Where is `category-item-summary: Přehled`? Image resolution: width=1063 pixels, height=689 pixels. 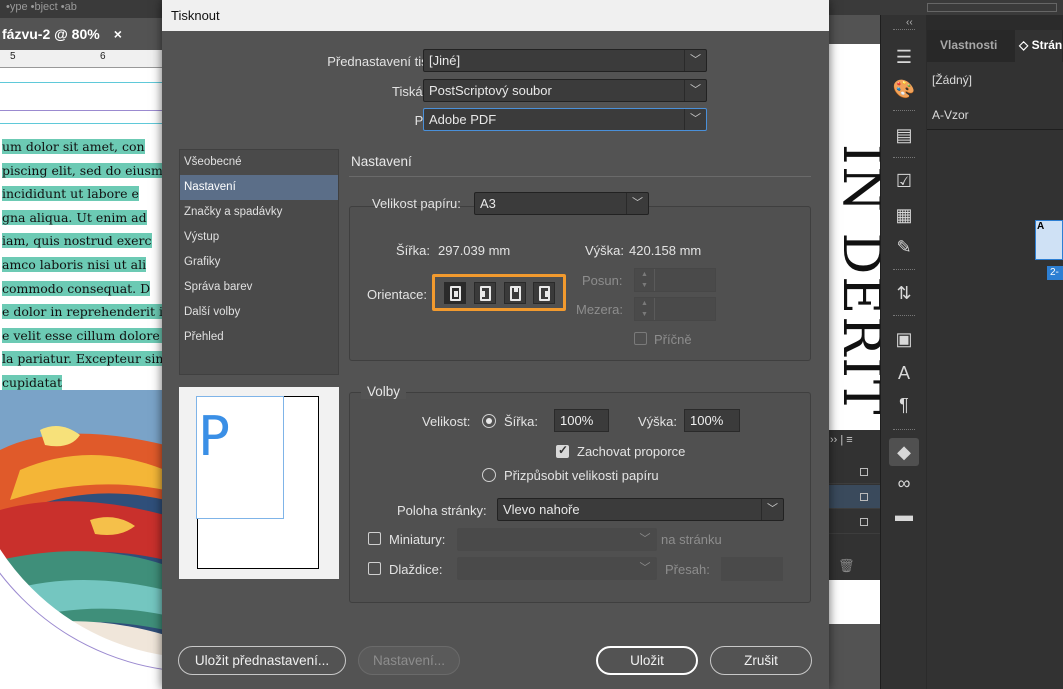
category-item-summary: Přehled is located at coordinates (259, 337).